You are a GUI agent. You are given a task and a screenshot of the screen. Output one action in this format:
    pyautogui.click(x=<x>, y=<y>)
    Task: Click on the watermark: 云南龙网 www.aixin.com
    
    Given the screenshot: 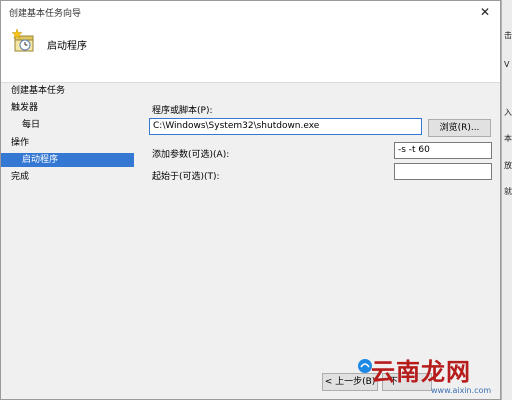 What is the action you would take?
    pyautogui.click(x=432, y=376)
    